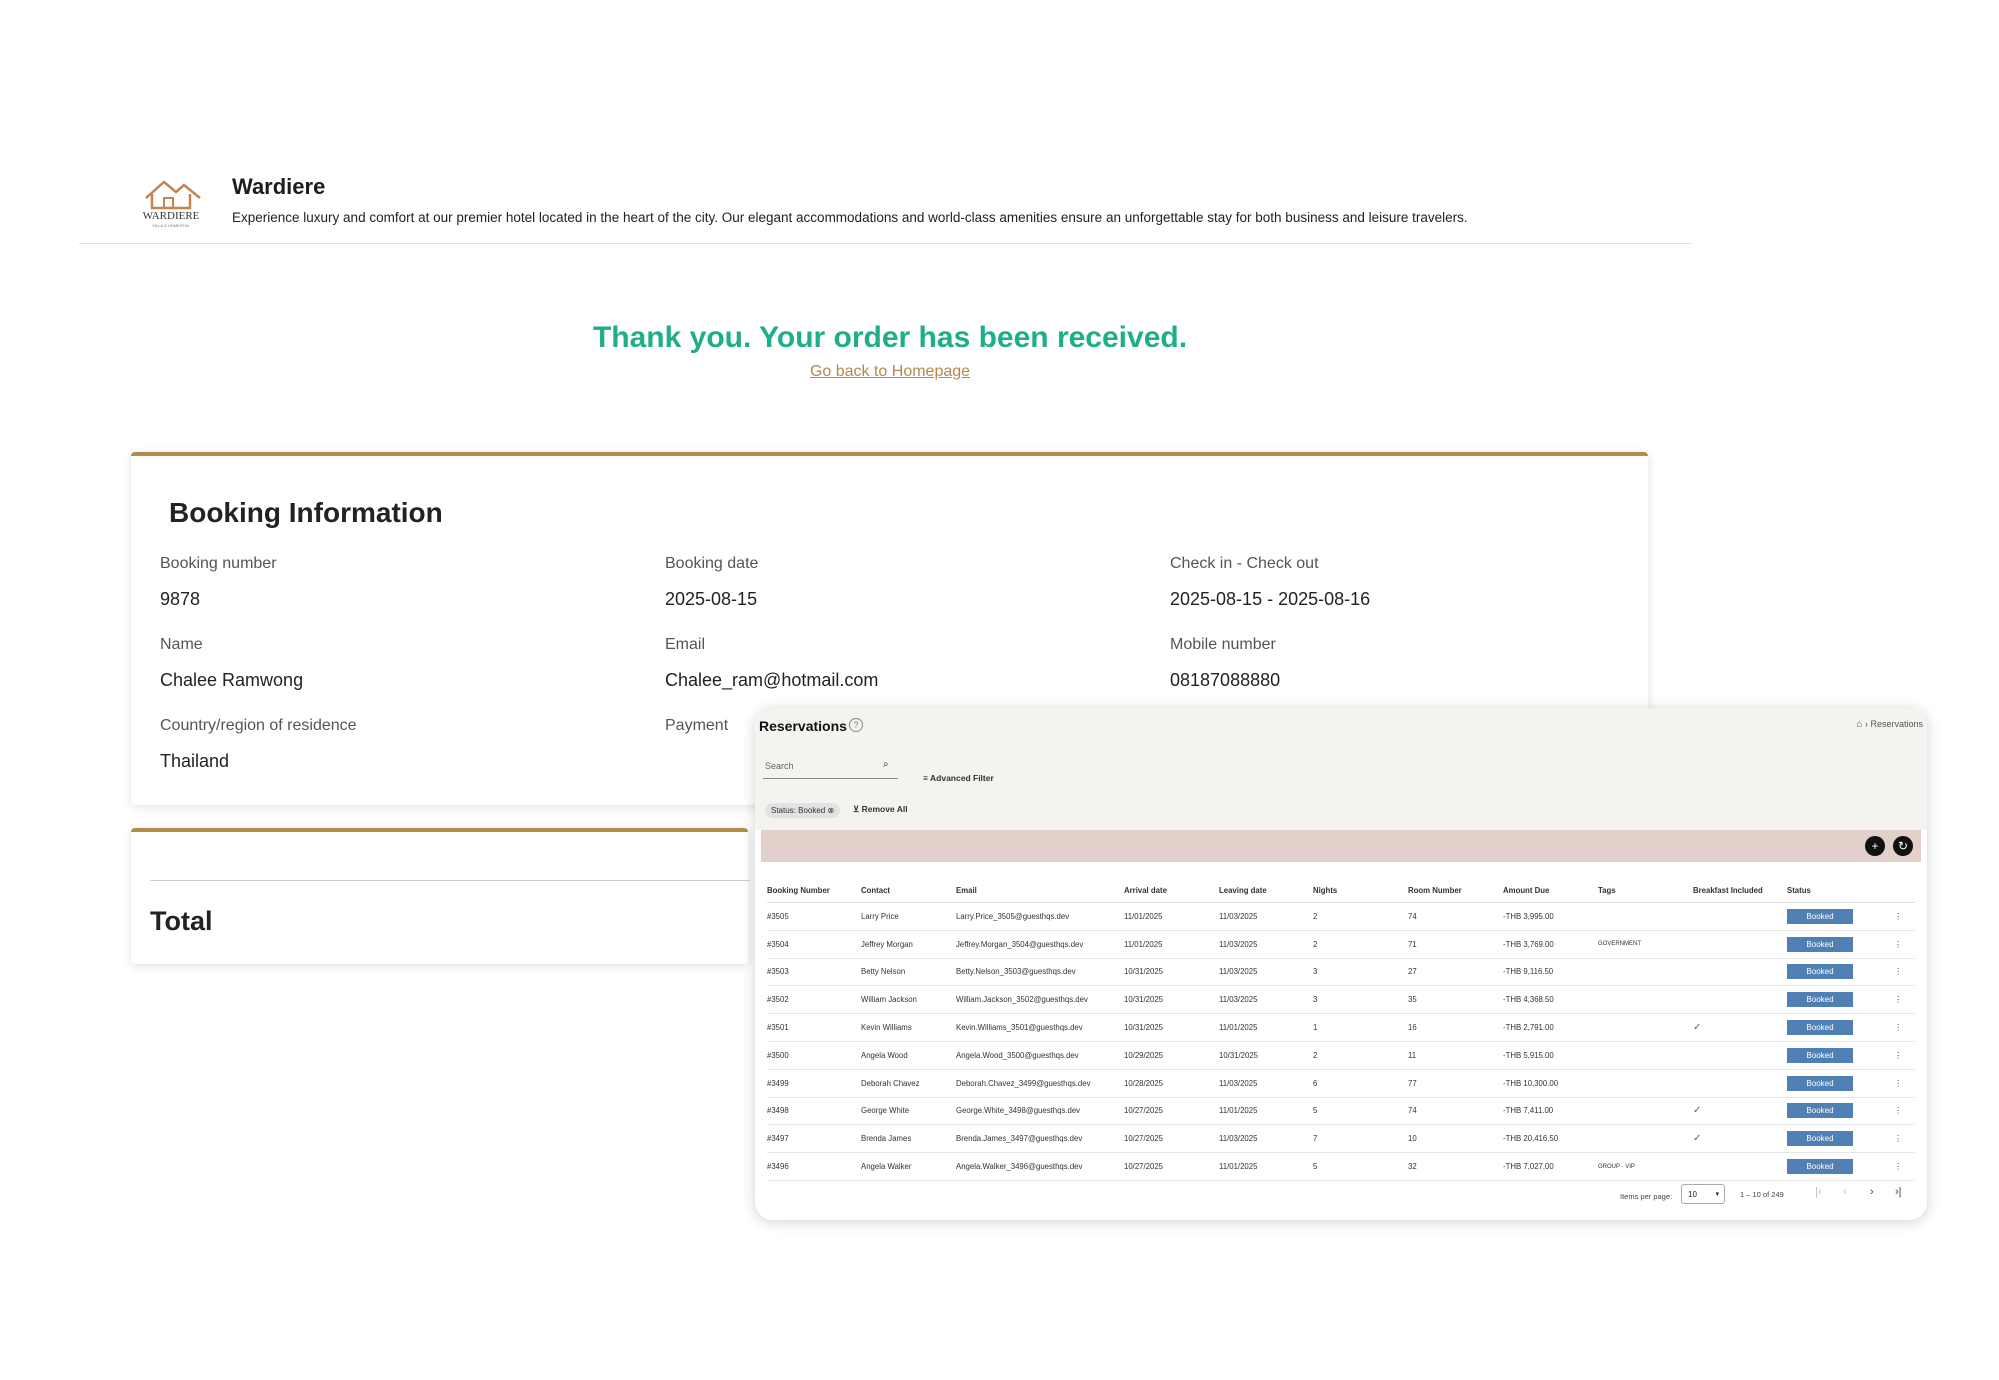  Describe the element at coordinates (814, 916) in the screenshot. I see `booking-number: #3505` at that location.